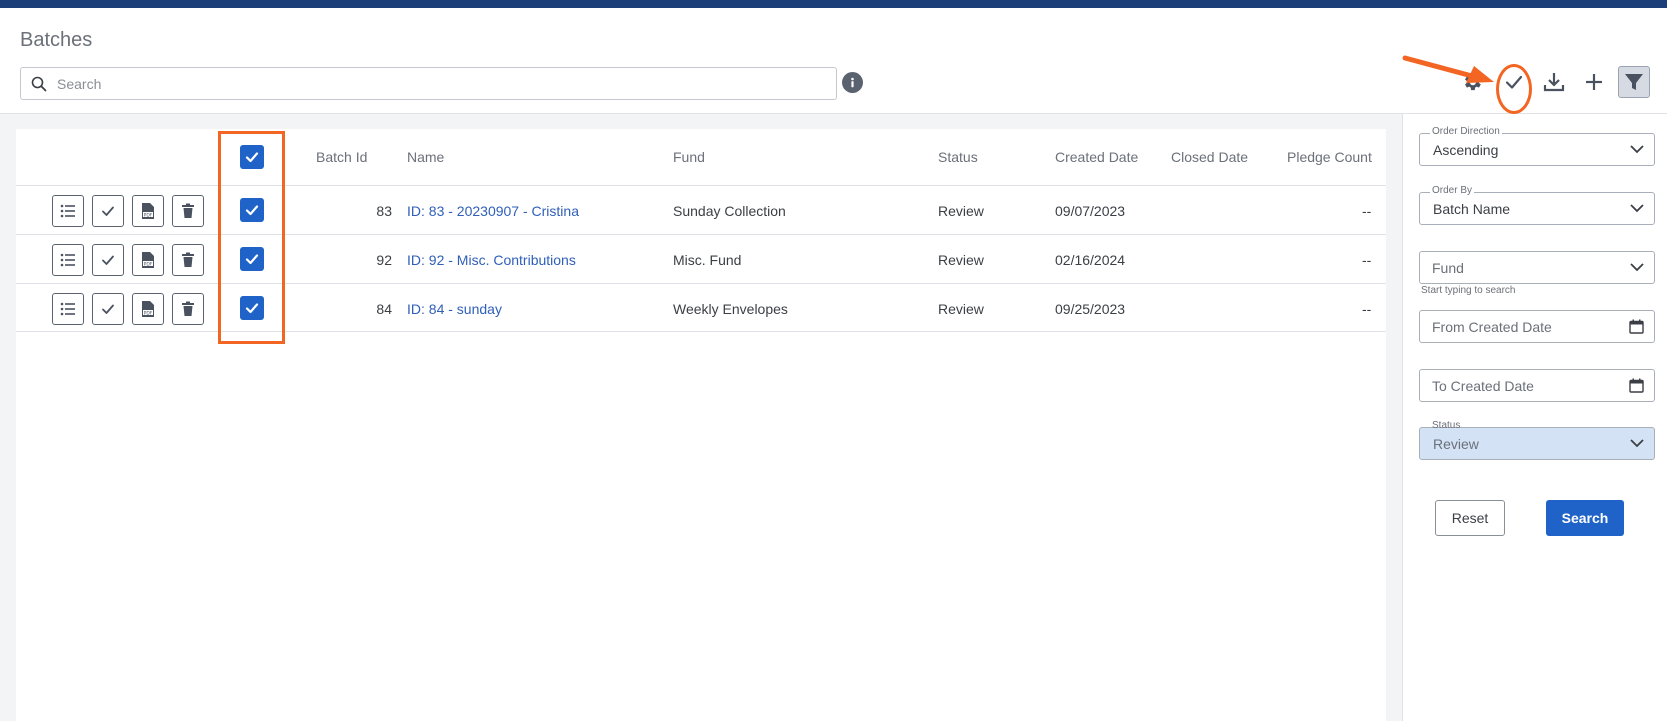  I want to click on column-header-fund: Fund, so click(689, 157).